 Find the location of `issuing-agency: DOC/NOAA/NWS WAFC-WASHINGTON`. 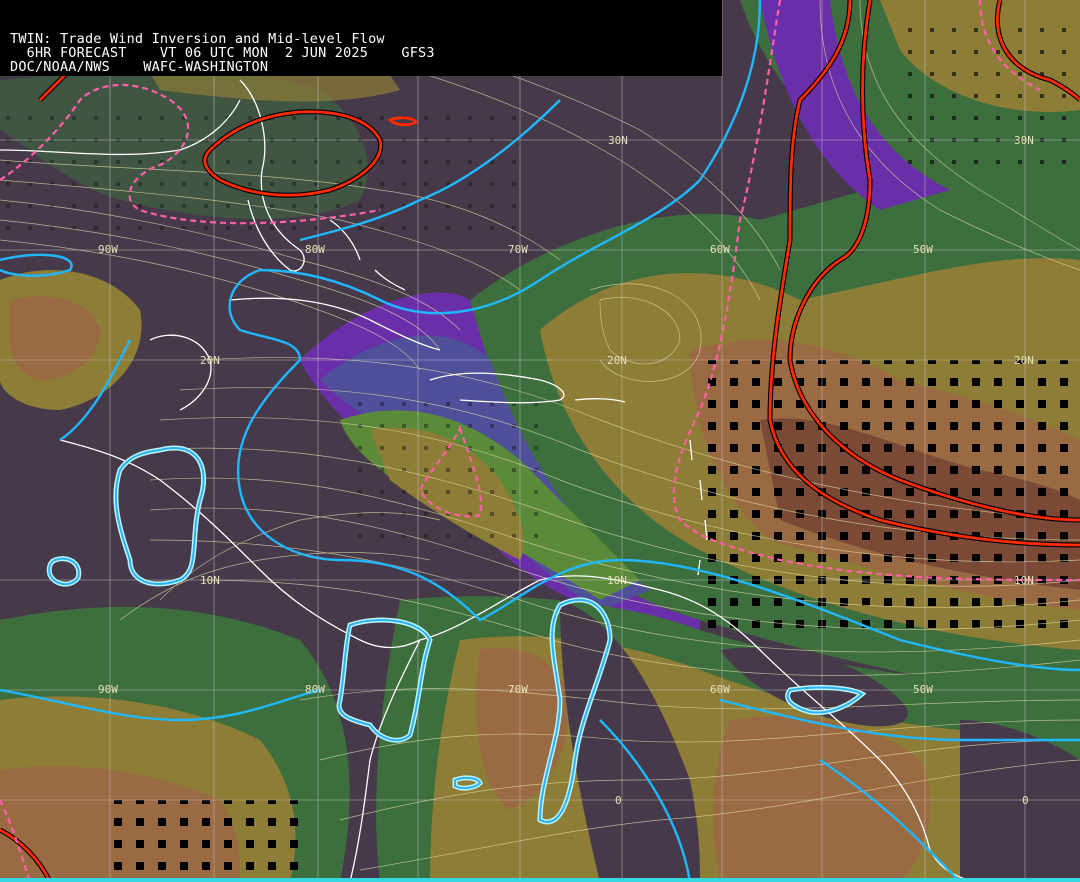

issuing-agency: DOC/NOAA/NWS WAFC-WASHINGTON is located at coordinates (139, 67).